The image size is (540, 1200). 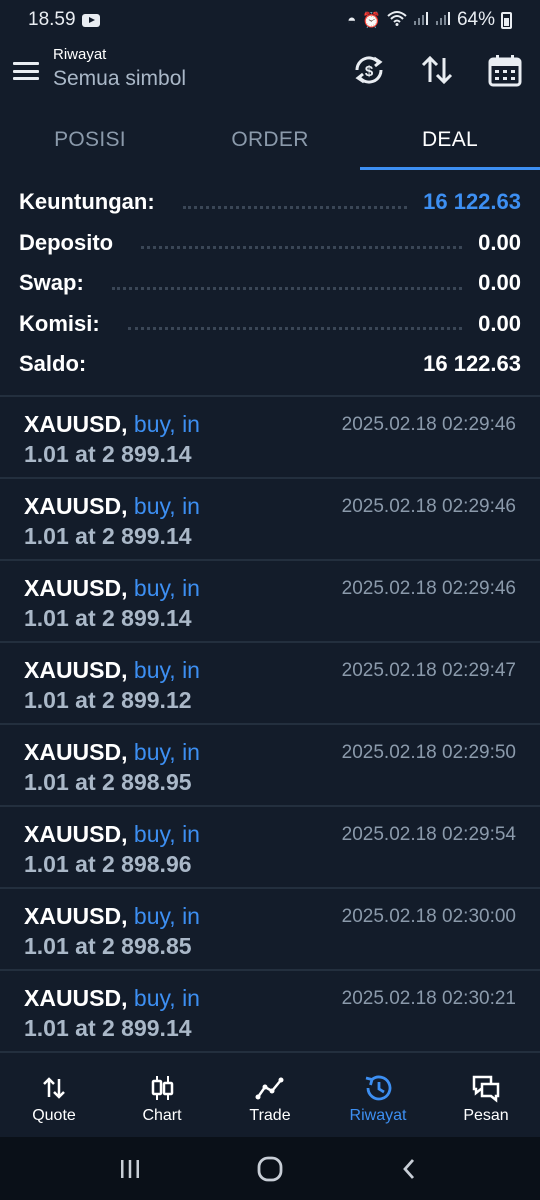 I want to click on candlestick-icon, so click(x=162, y=1088).